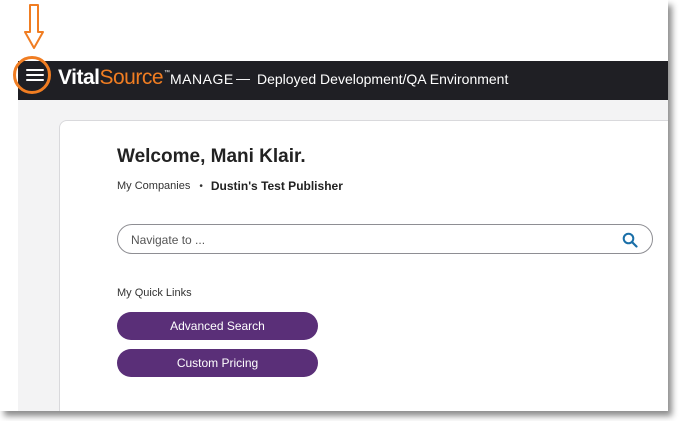 The width and height of the screenshot is (679, 421). Describe the element at coordinates (211, 156) in the screenshot. I see `welcome-heading: Welcome, Mani Klair.` at that location.